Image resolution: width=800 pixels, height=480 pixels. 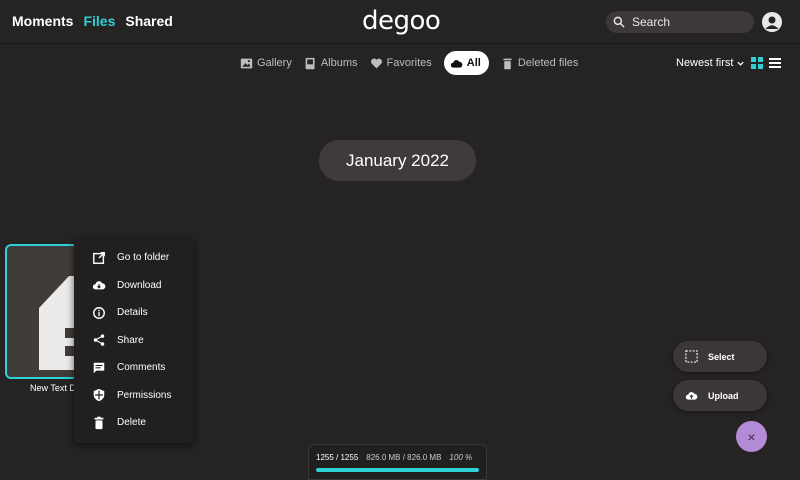 I want to click on filter-albums-label: Albums, so click(x=339, y=63).